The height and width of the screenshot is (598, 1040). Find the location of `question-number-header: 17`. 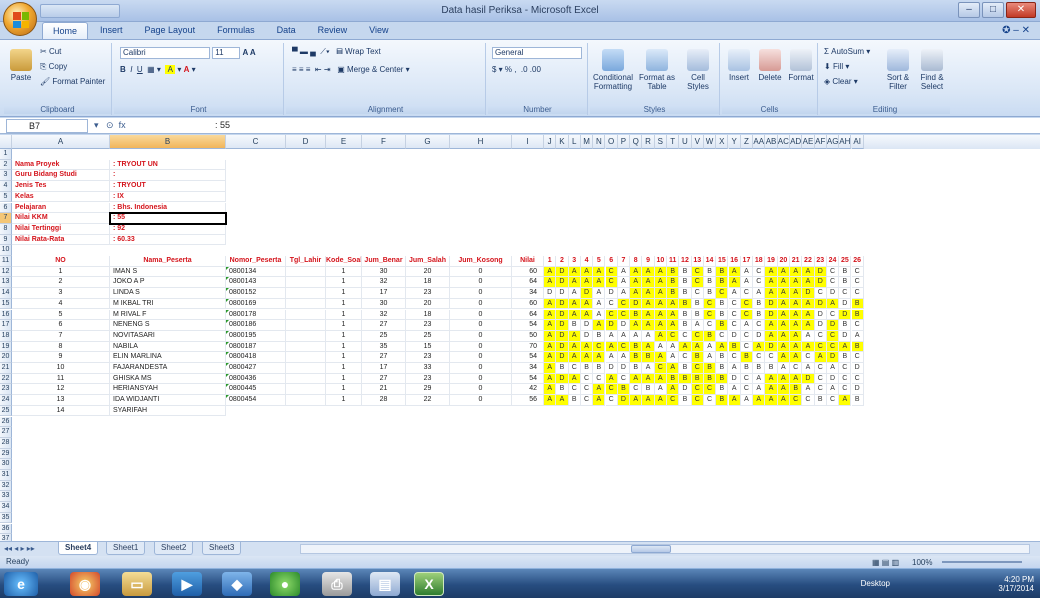

question-number-header: 17 is located at coordinates (747, 261).